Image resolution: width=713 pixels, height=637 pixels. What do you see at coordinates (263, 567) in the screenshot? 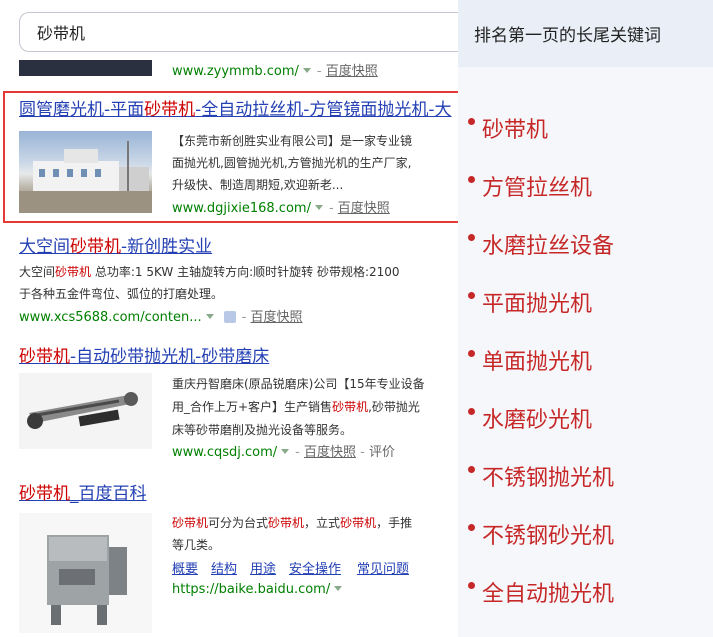
I see `baike-link-usage: 用途` at bounding box center [263, 567].